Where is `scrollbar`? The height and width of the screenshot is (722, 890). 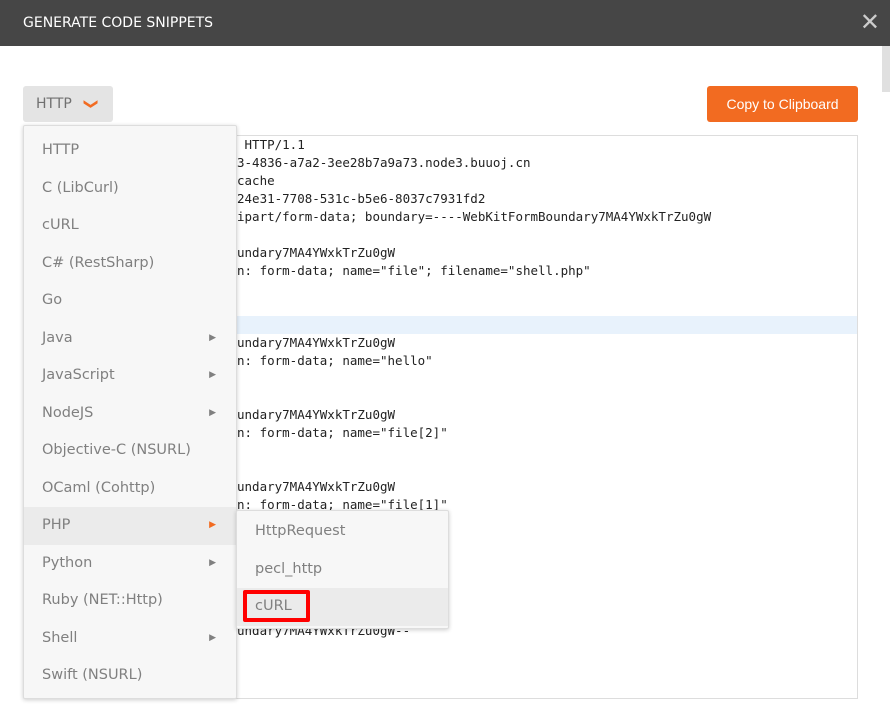 scrollbar is located at coordinates (886, 69).